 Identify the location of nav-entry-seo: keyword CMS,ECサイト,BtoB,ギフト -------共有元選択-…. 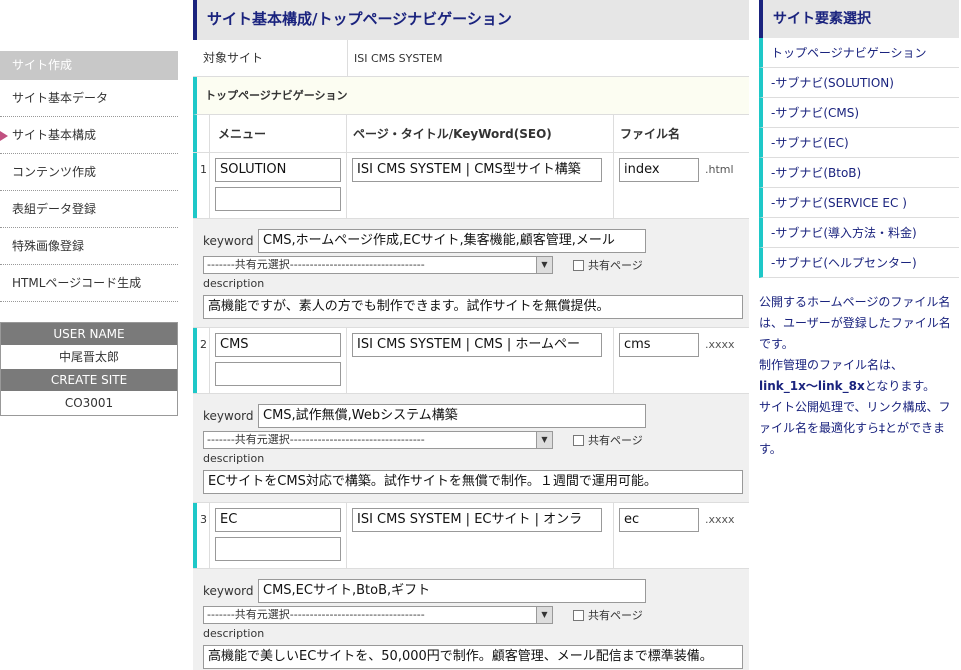
(471, 619).